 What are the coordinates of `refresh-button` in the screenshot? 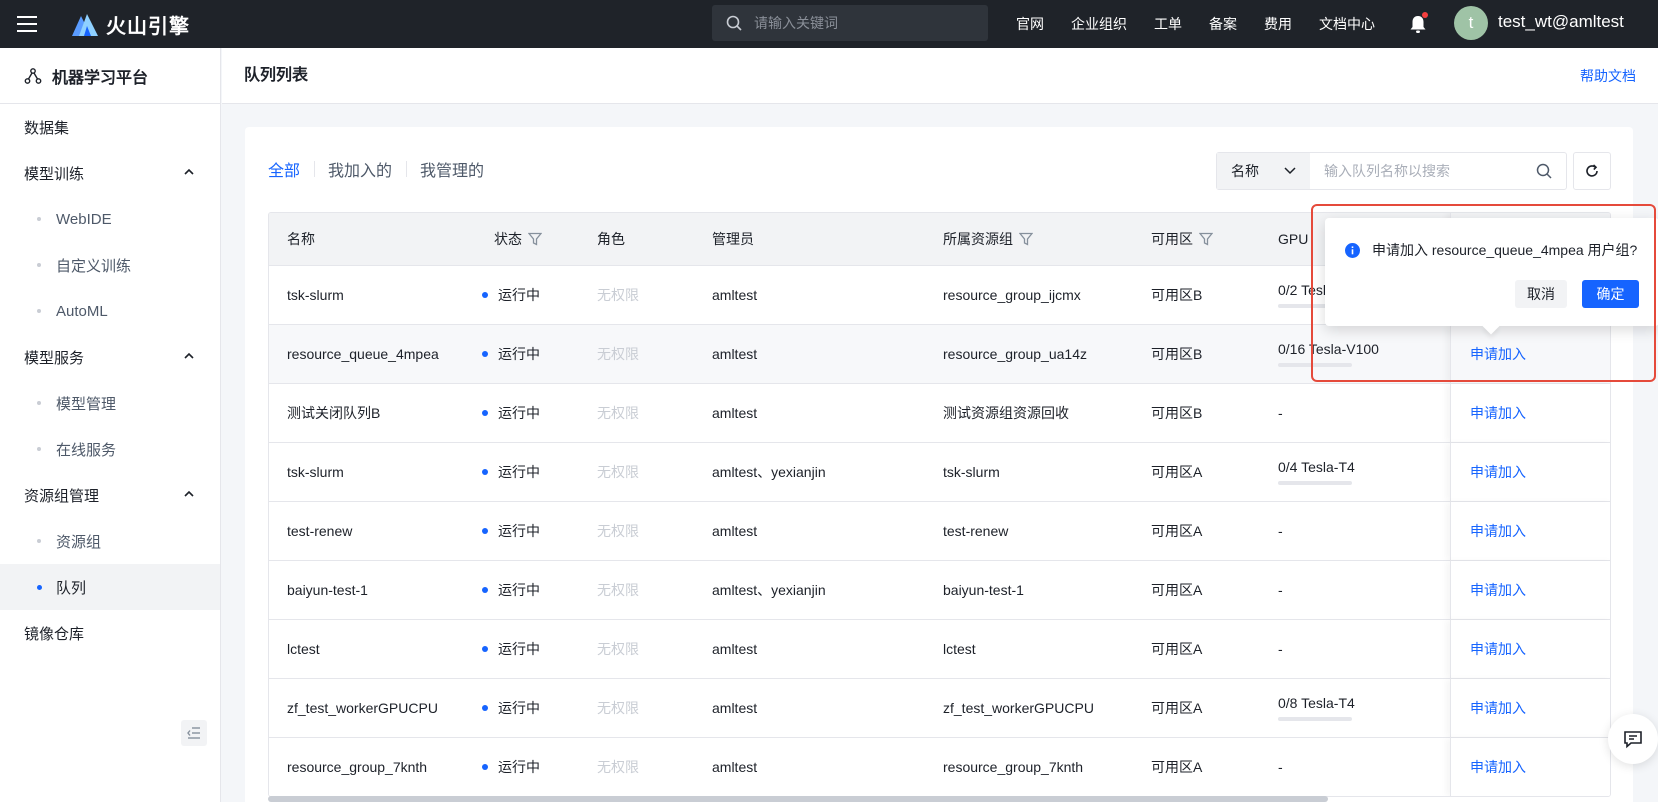 It's located at (1592, 171).